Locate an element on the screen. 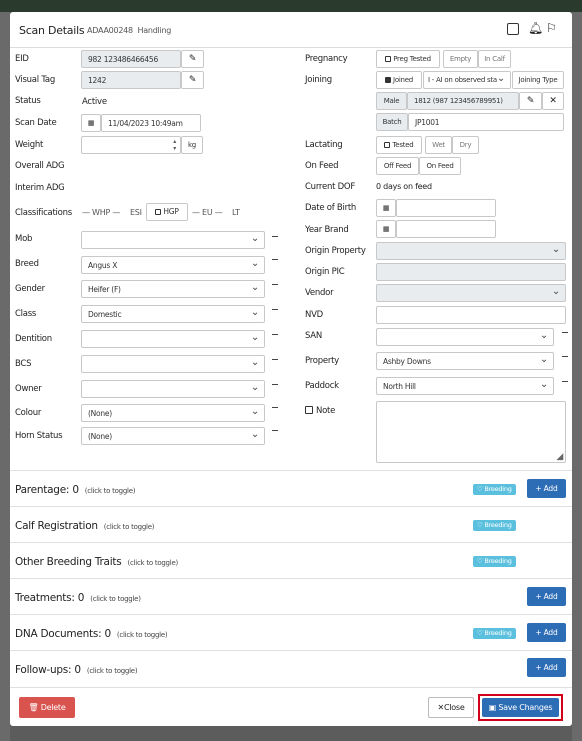 The image size is (582, 741). edit-sire-button: ✎ is located at coordinates (530, 101).